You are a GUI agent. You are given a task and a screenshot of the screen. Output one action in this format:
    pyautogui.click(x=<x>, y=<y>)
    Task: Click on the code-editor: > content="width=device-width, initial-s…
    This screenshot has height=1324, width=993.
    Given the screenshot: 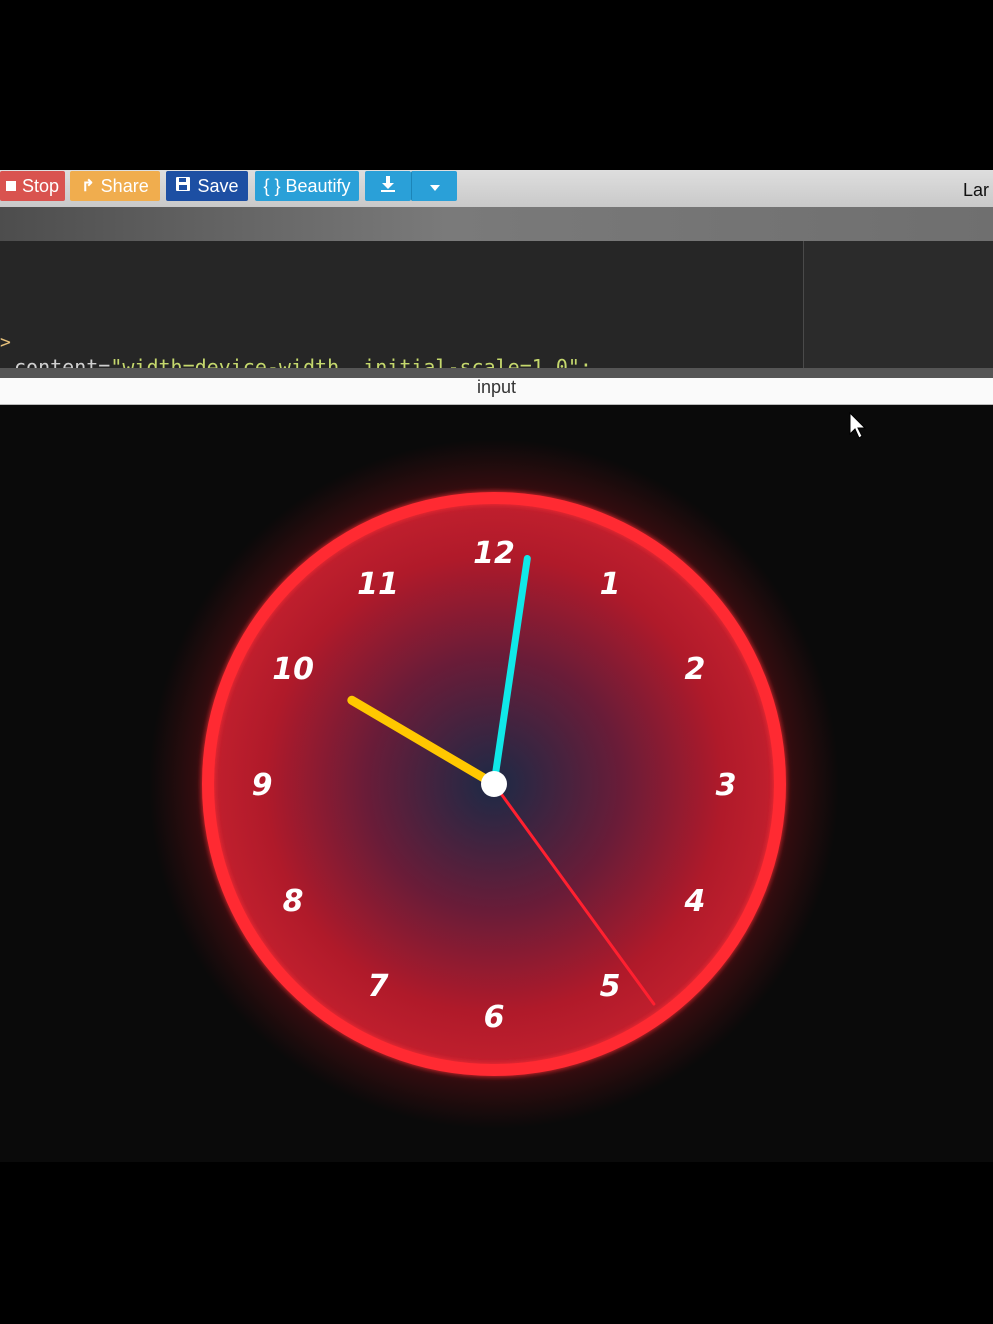 What is the action you would take?
    pyautogui.click(x=496, y=304)
    